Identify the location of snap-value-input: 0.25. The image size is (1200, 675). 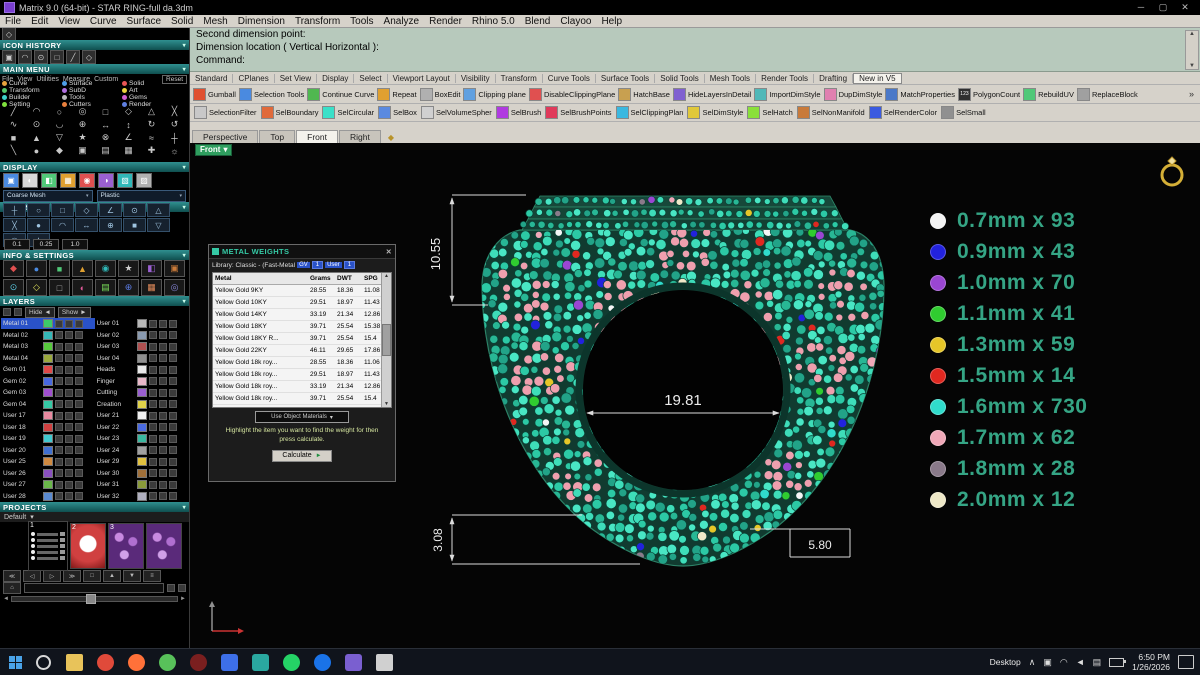
(46, 244).